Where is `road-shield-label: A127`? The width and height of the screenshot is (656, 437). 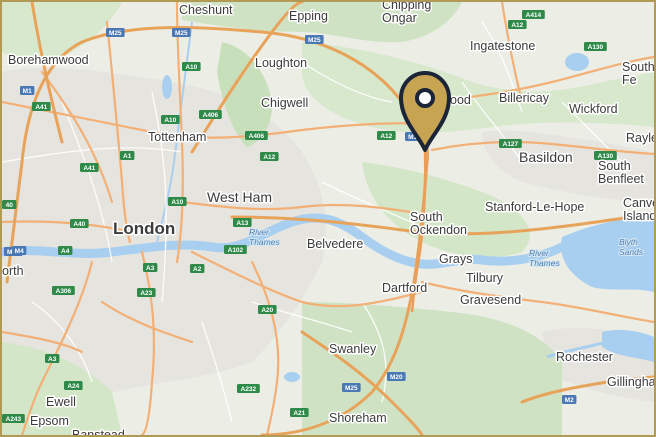
road-shield-label: A127 is located at coordinates (511, 144).